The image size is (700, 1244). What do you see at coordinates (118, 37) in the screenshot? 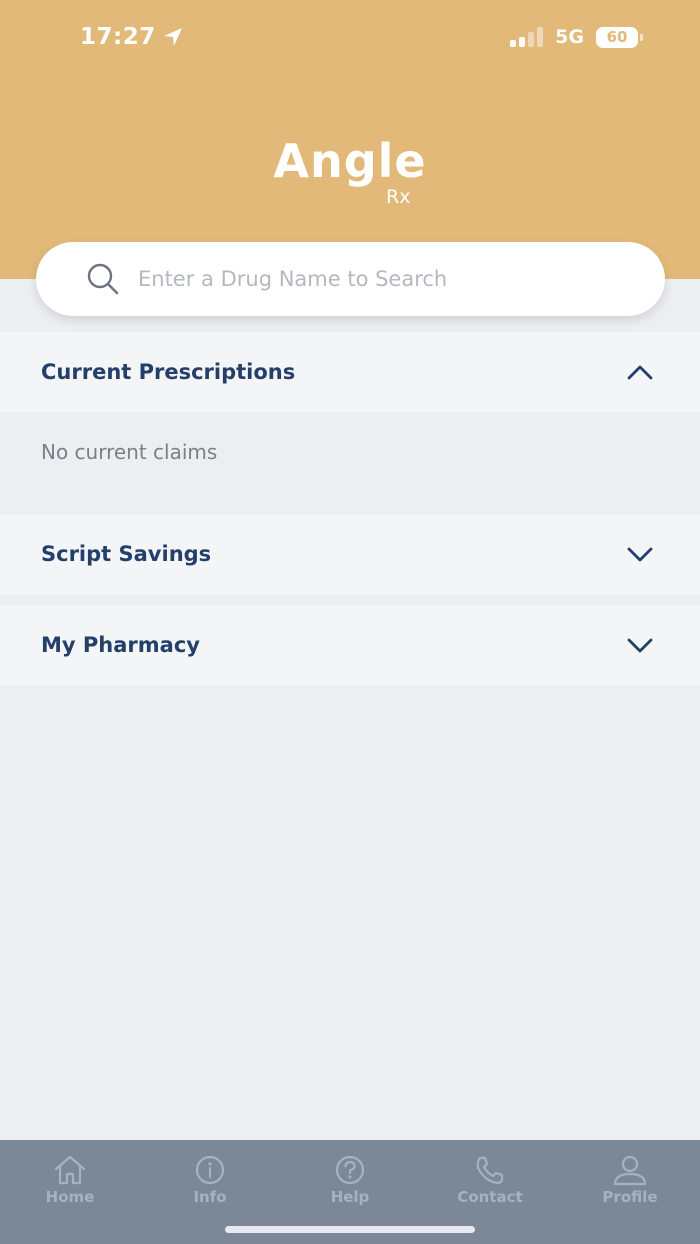
I see `status-time-text: 17:27` at bounding box center [118, 37].